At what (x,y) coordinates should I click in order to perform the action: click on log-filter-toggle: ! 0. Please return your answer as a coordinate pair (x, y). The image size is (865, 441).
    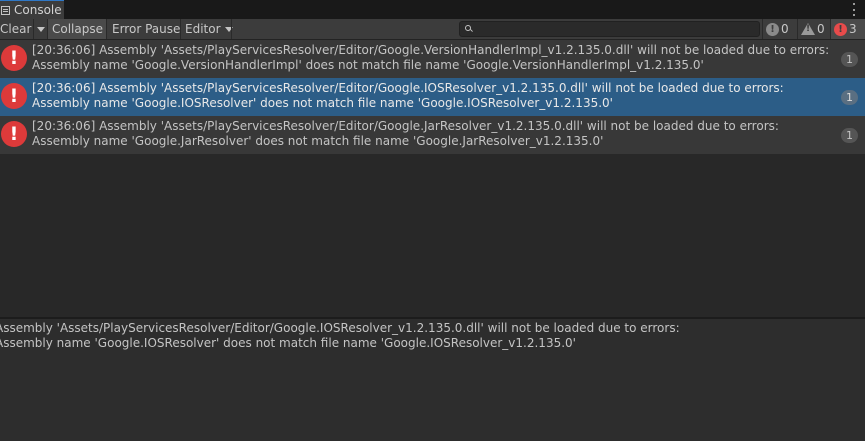
    Looking at the image, I should click on (780, 29).